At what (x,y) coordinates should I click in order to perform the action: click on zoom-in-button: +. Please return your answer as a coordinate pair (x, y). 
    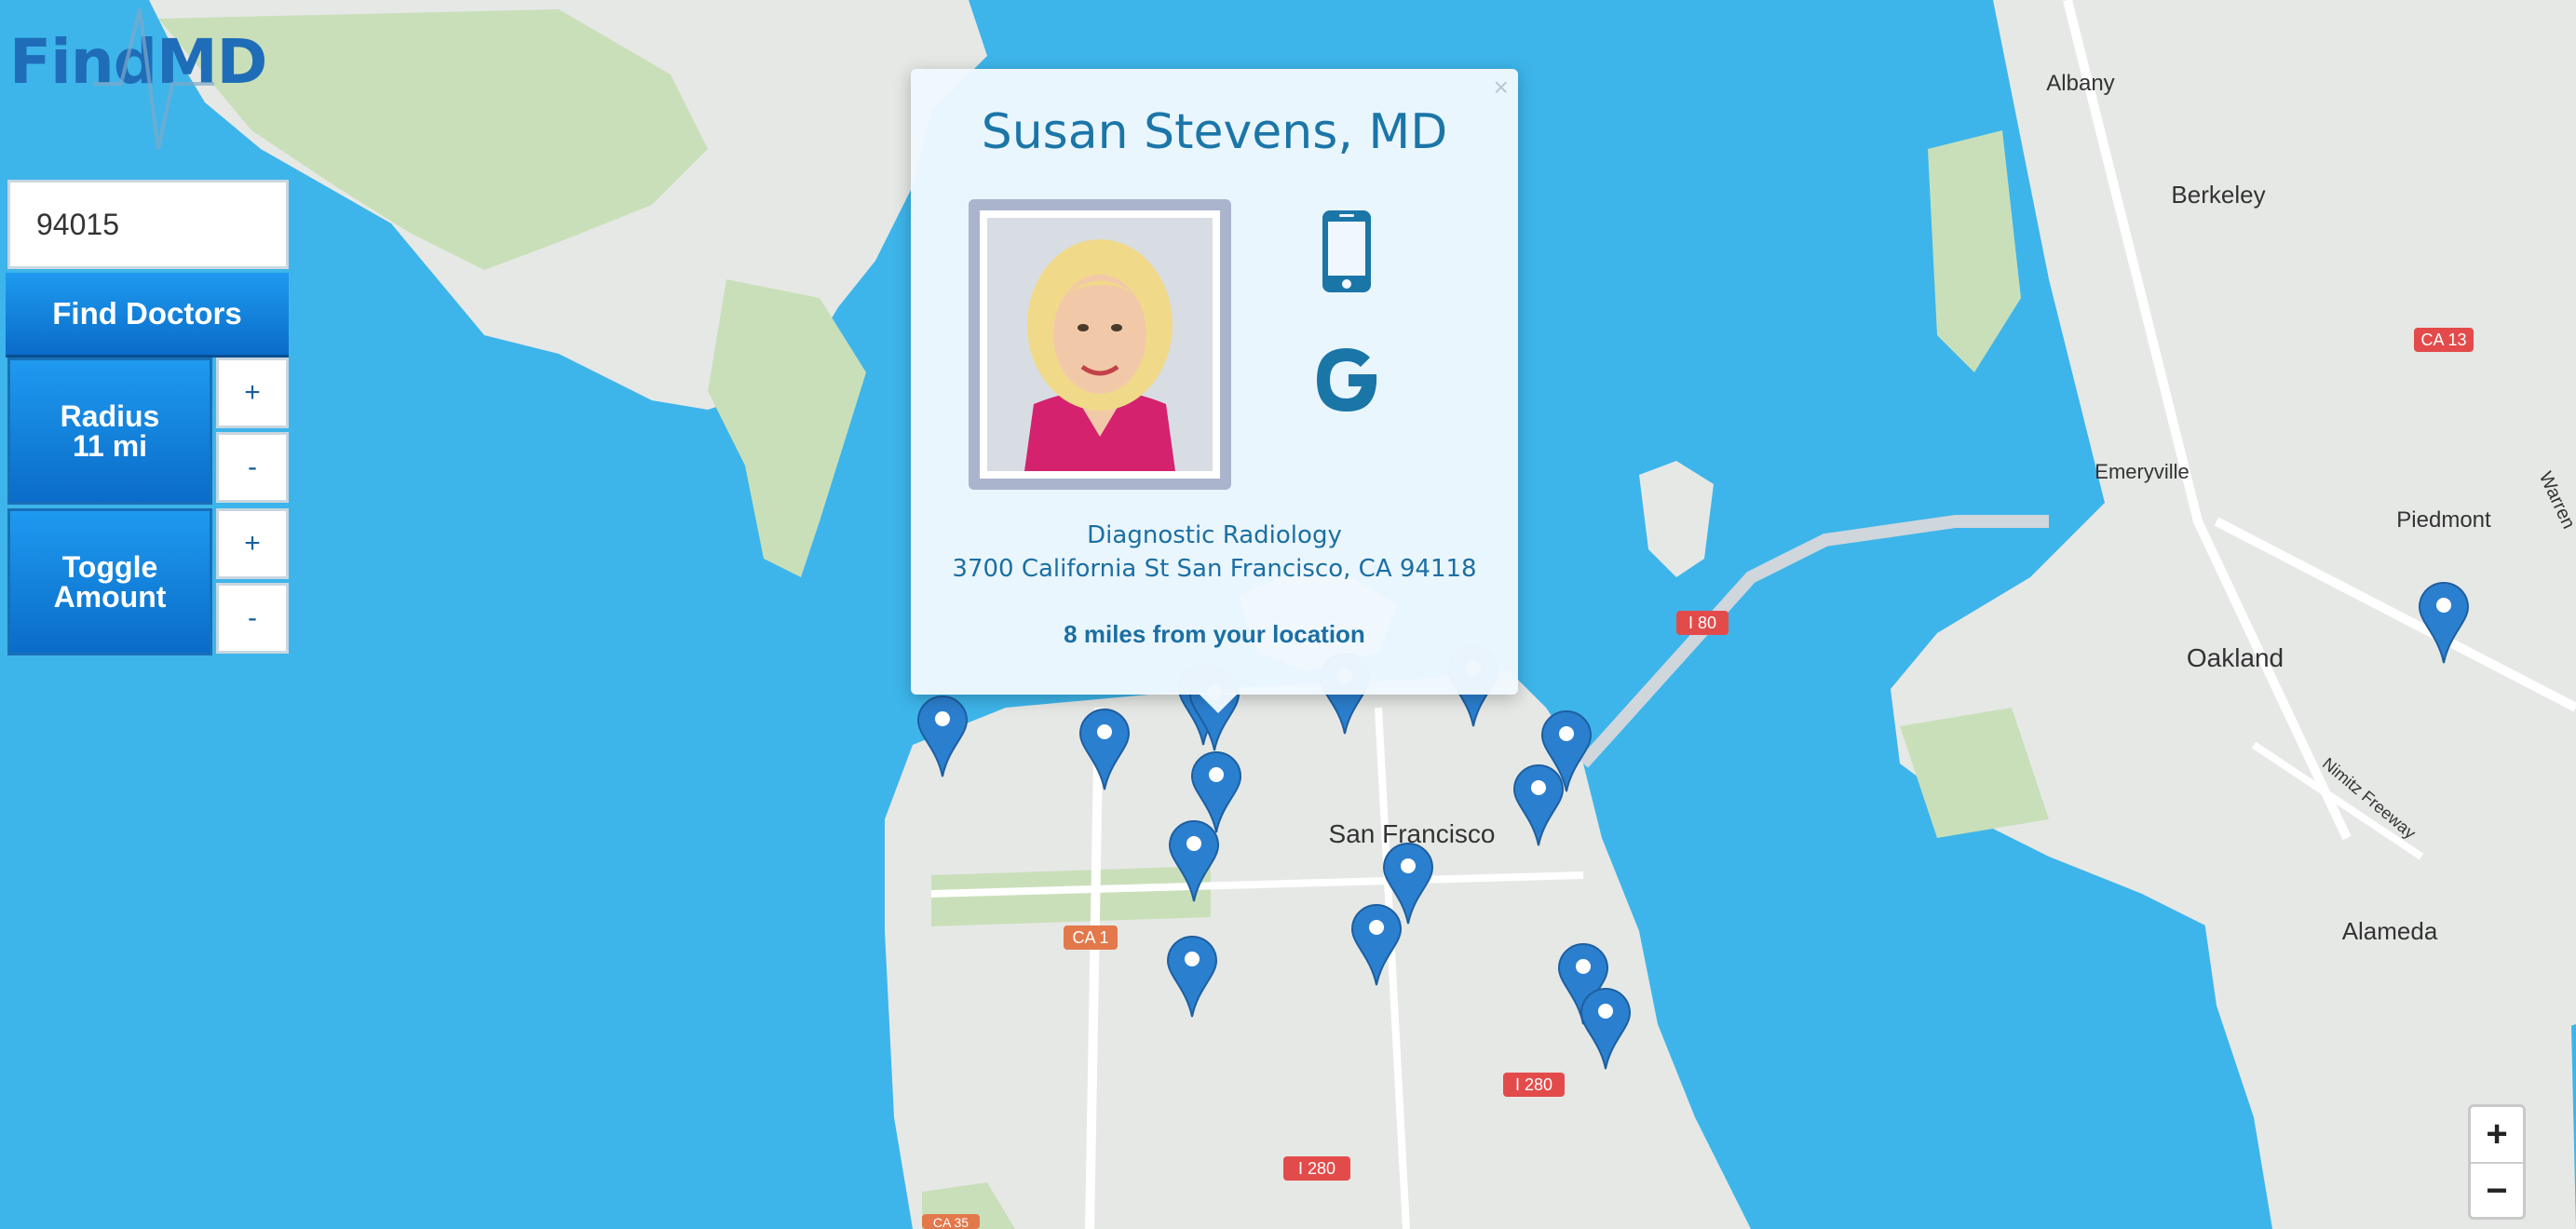
    Looking at the image, I should click on (2497, 1135).